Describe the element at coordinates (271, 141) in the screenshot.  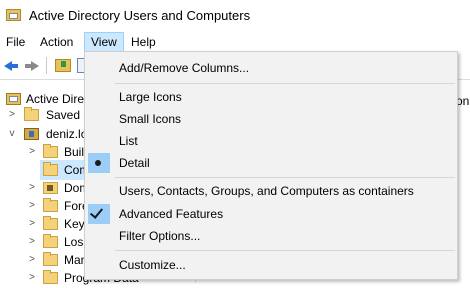
I see `menu-item-list: List` at that location.